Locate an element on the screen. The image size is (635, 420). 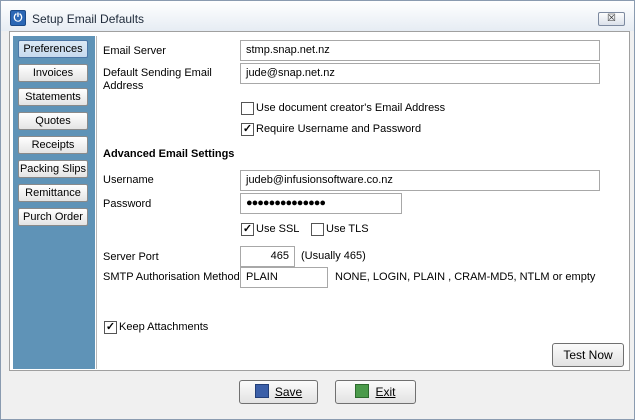
server-port-input: 465 is located at coordinates (267, 256).